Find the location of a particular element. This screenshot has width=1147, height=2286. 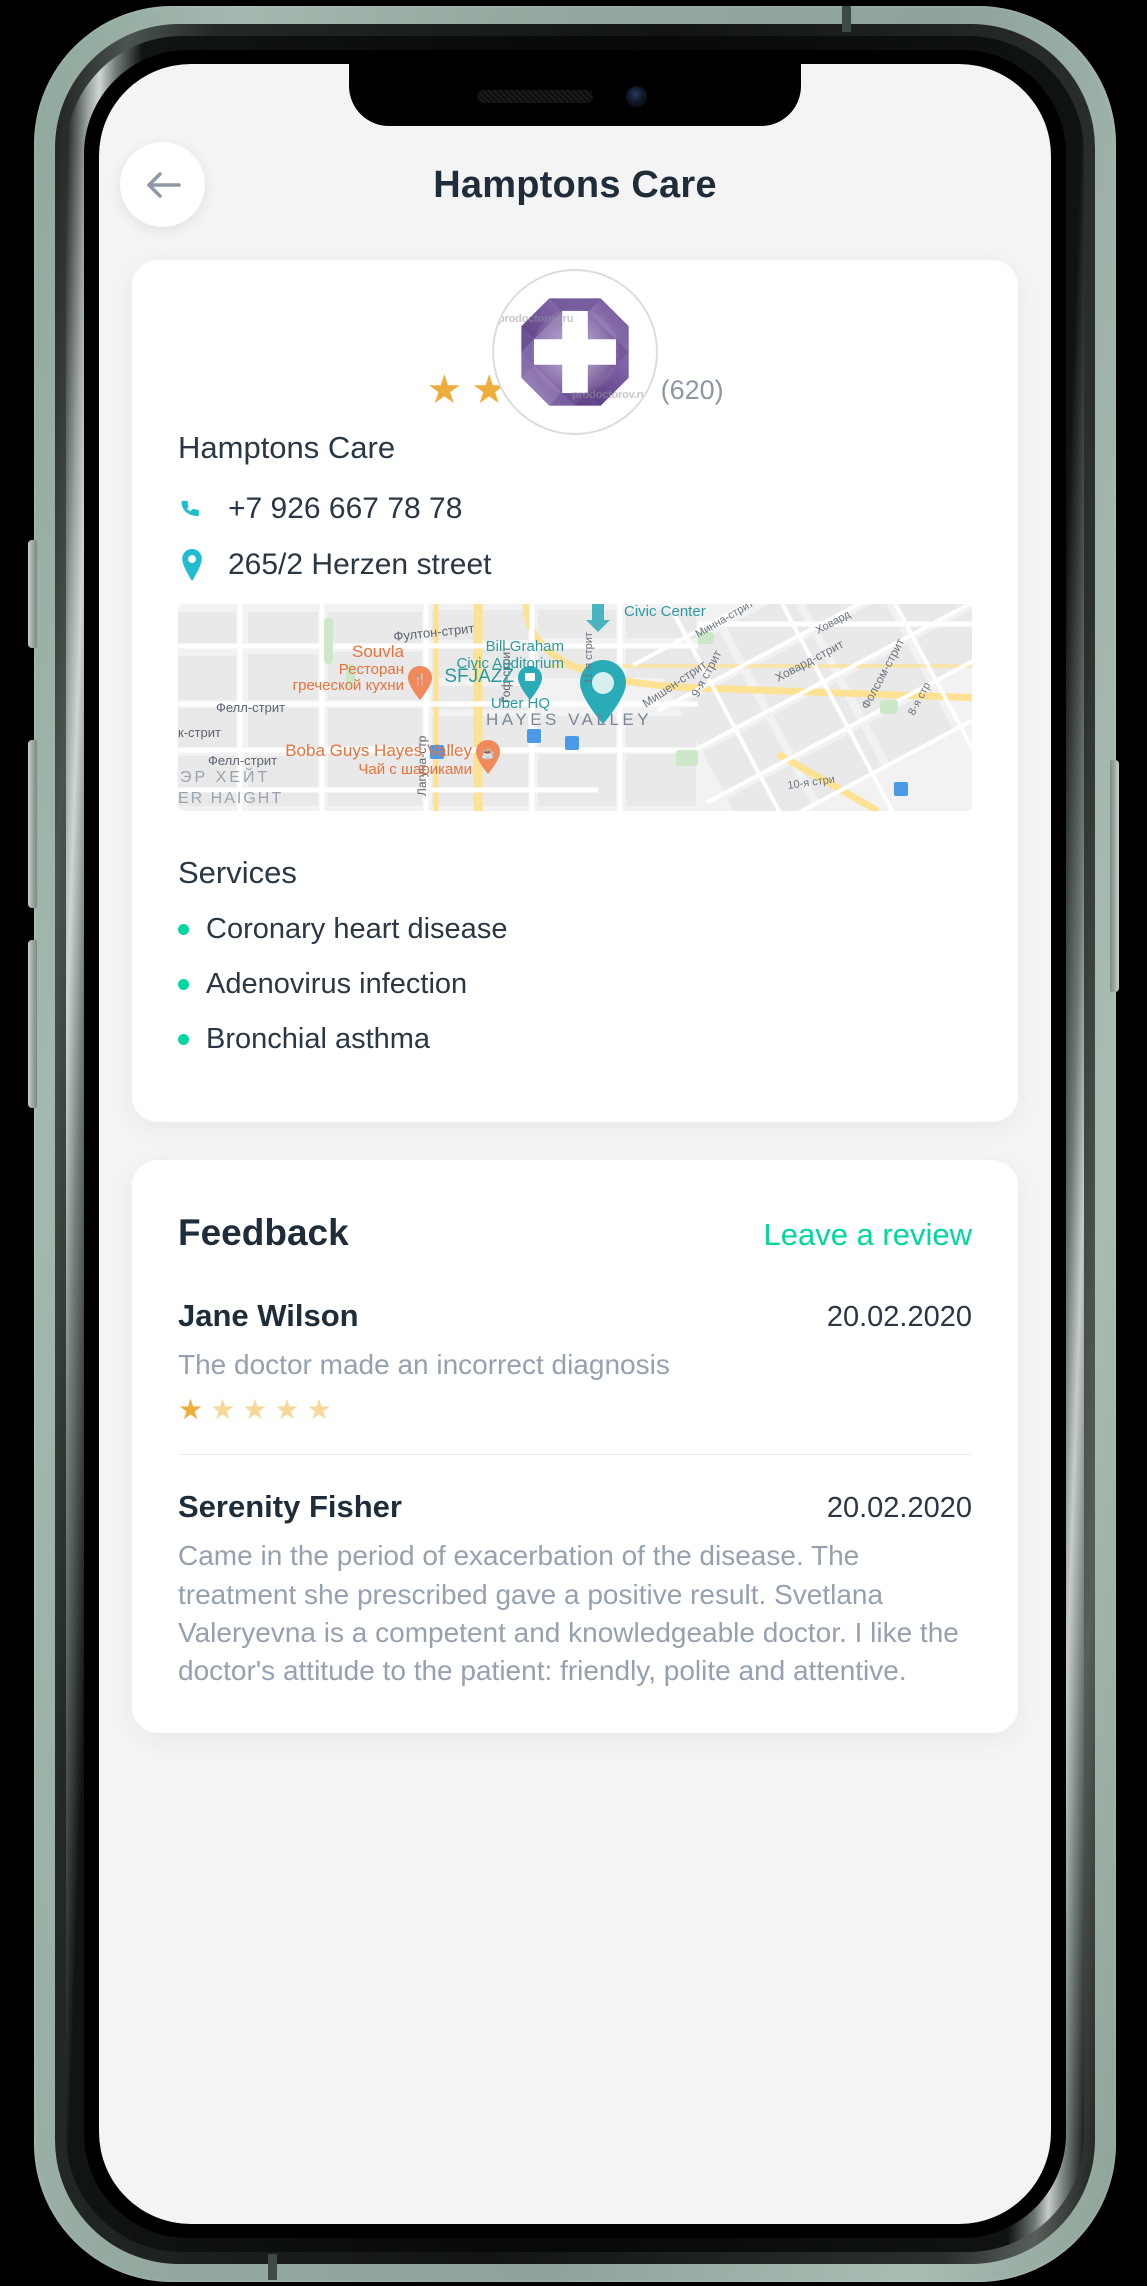

clinic-address-value: 265/2 Herzen street is located at coordinates (360, 564).